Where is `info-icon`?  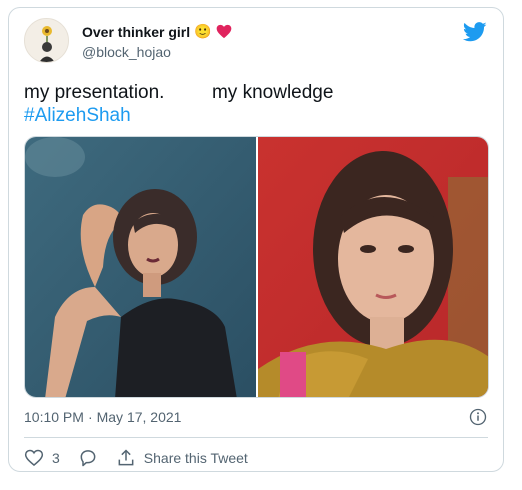 info-icon is located at coordinates (478, 417).